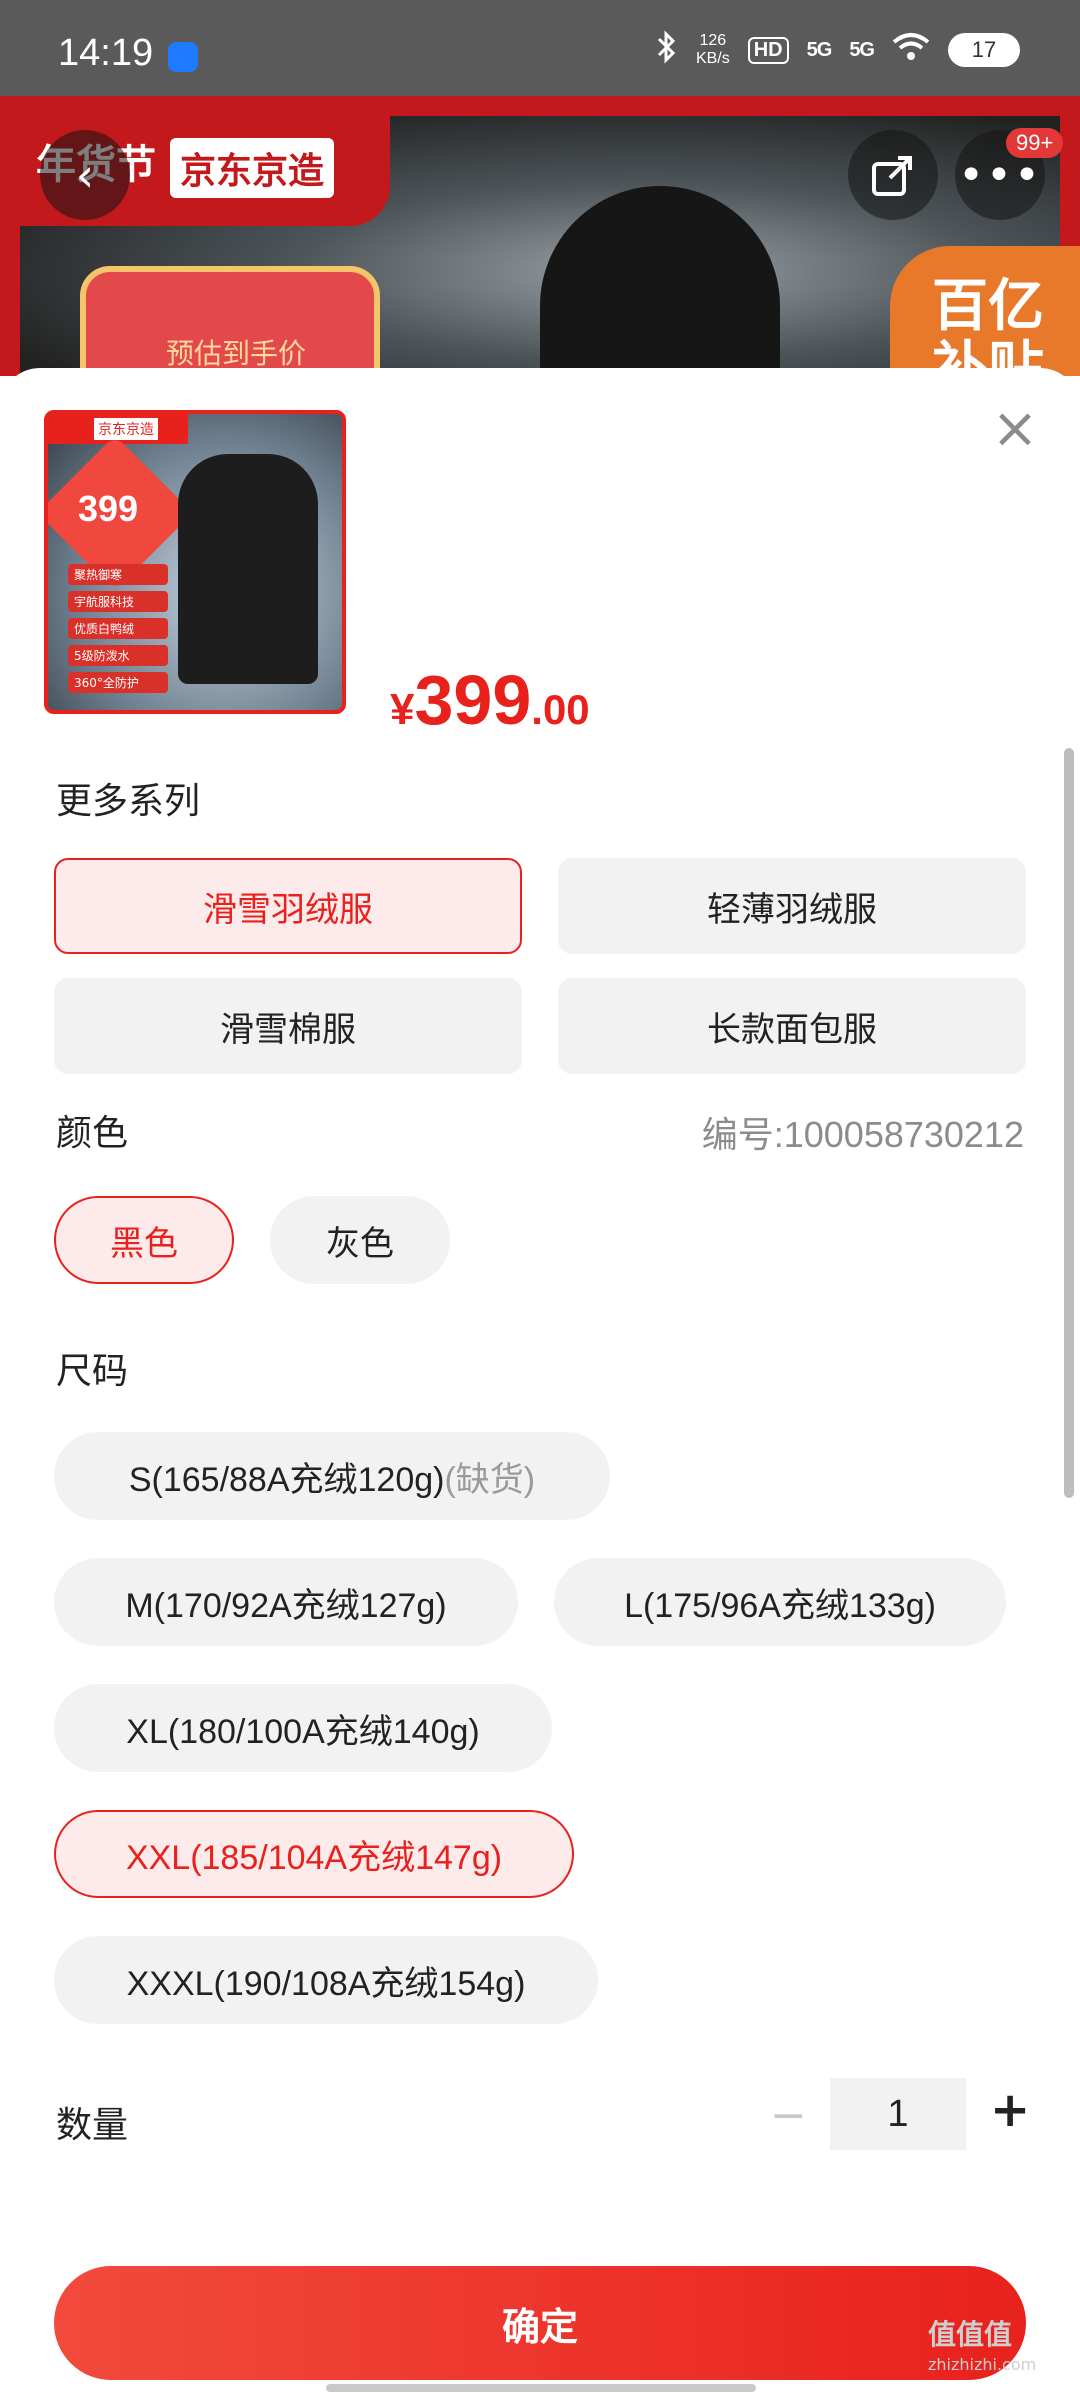 This screenshot has height=2400, width=1080. I want to click on clock: 14:19, so click(106, 53).